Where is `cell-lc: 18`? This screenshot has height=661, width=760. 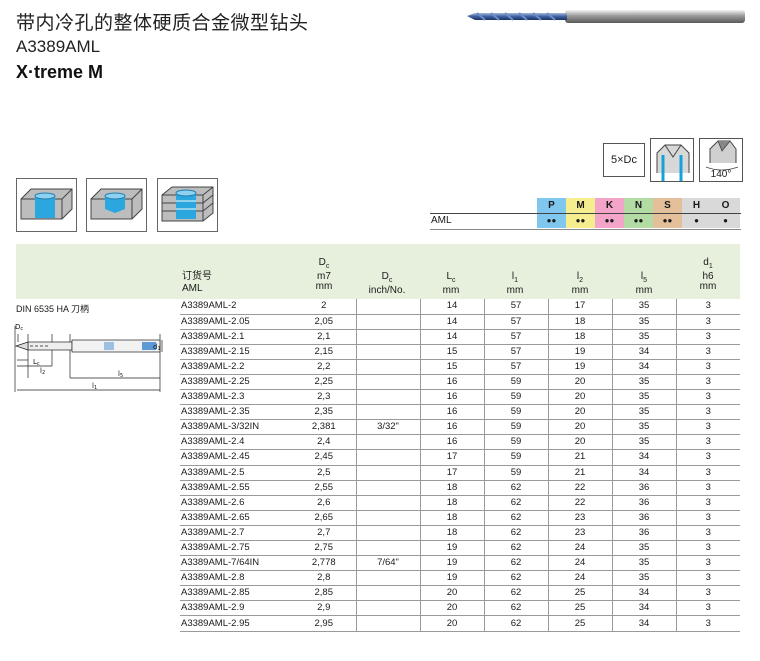
cell-lc: 18 is located at coordinates (451, 503).